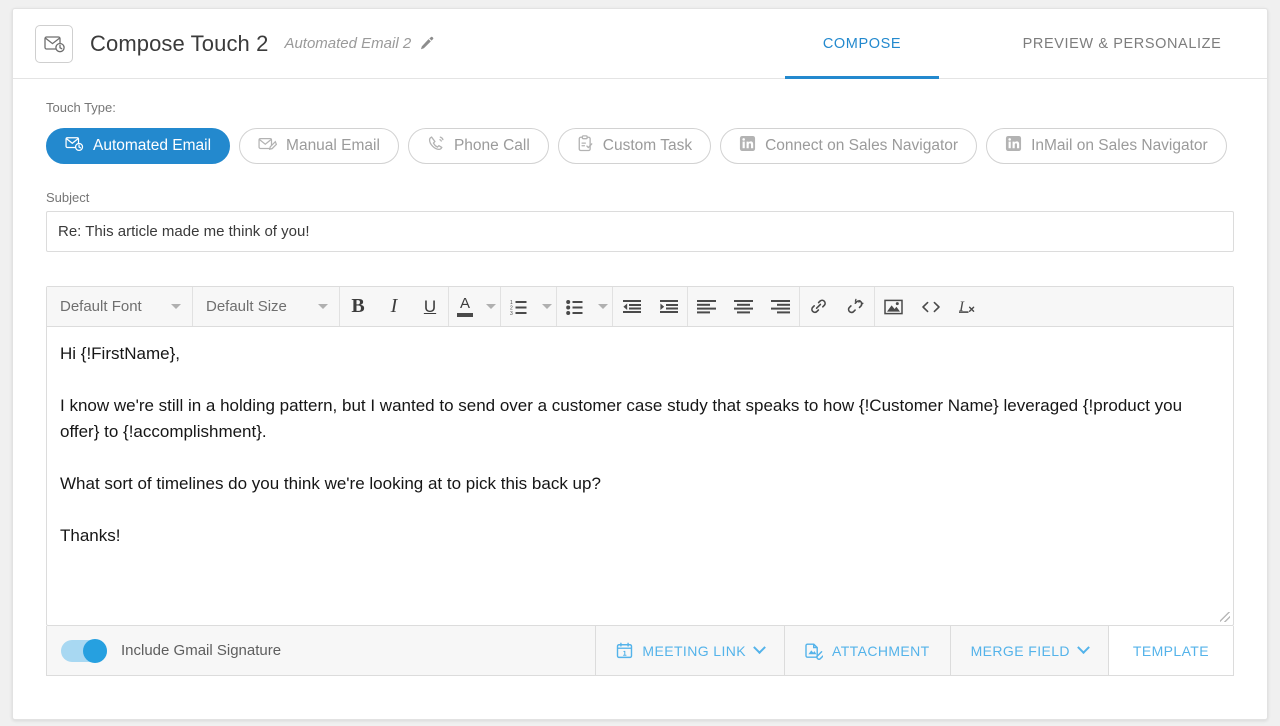  I want to click on page-title: Compose Touch 2, so click(179, 43).